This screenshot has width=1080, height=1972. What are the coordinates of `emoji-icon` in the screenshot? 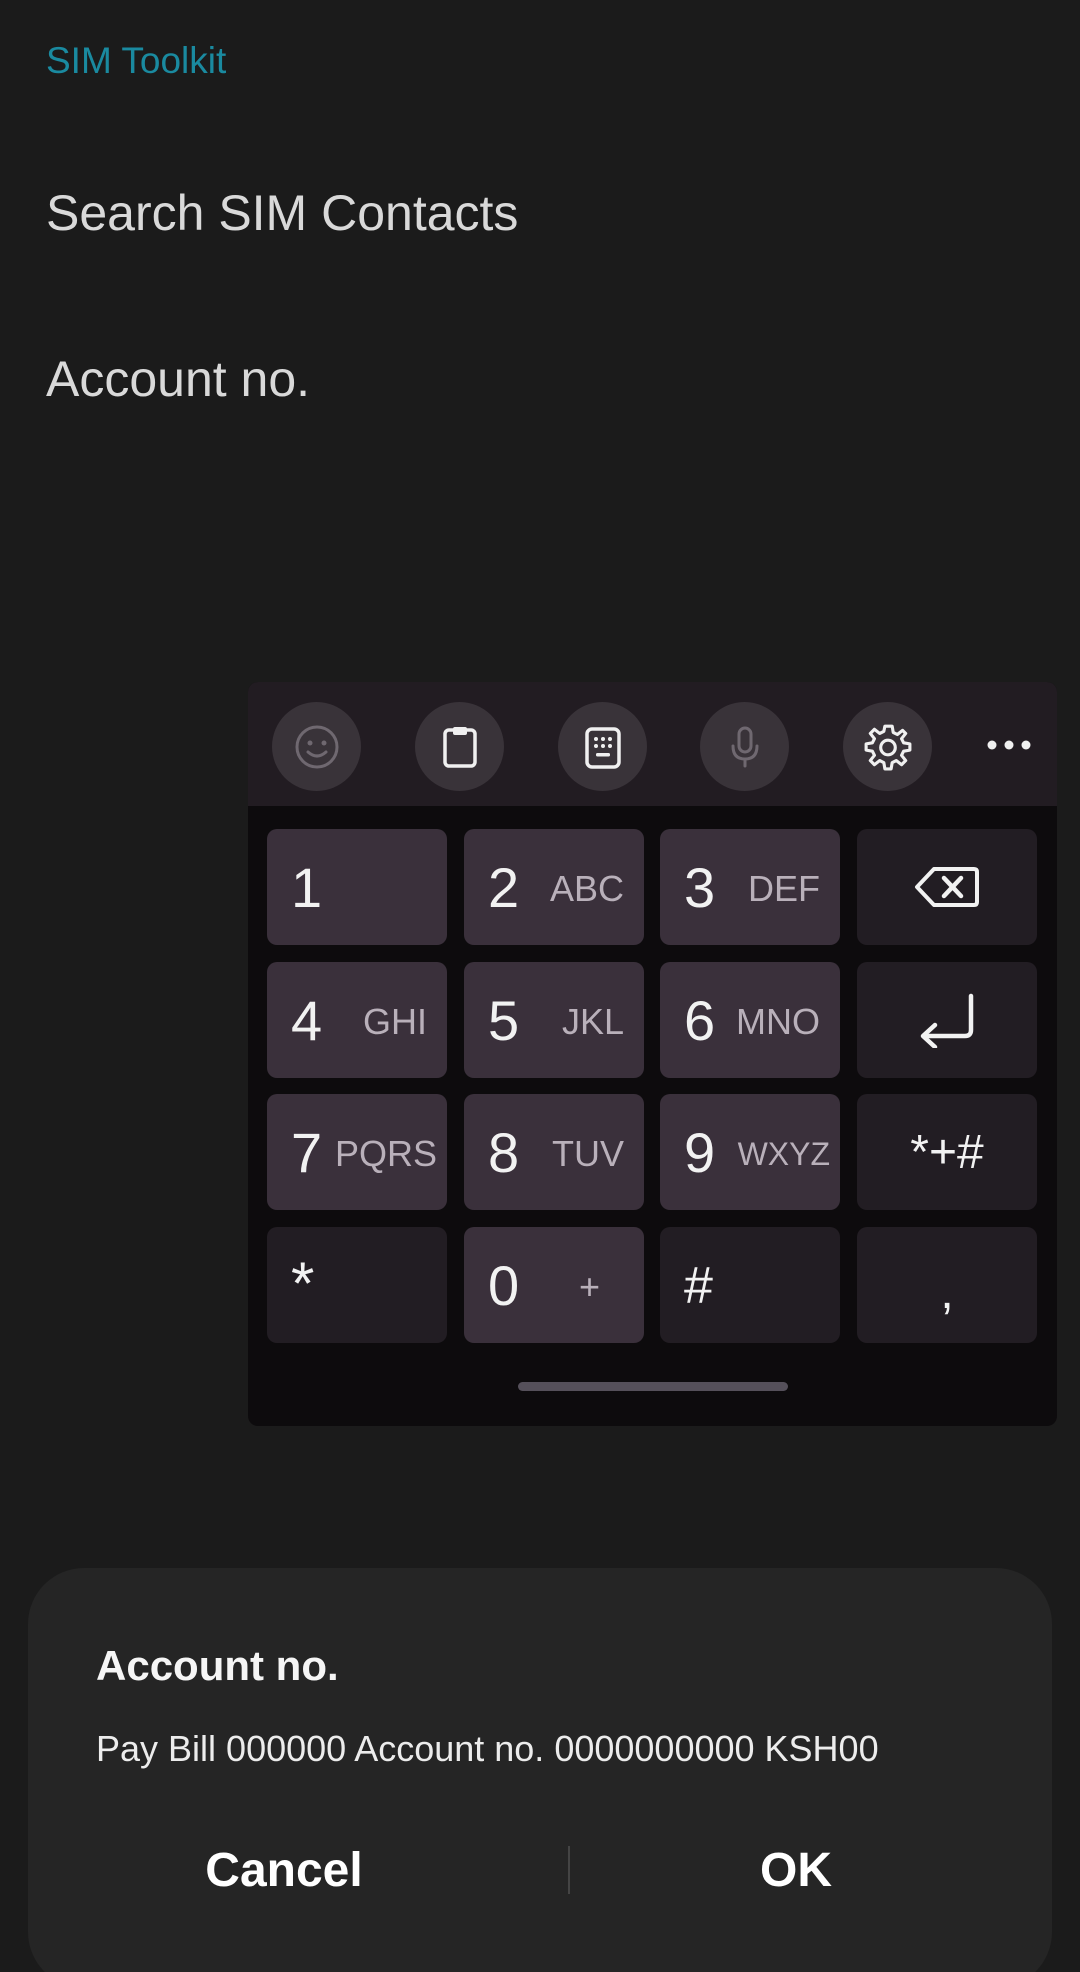 It's located at (317, 747).